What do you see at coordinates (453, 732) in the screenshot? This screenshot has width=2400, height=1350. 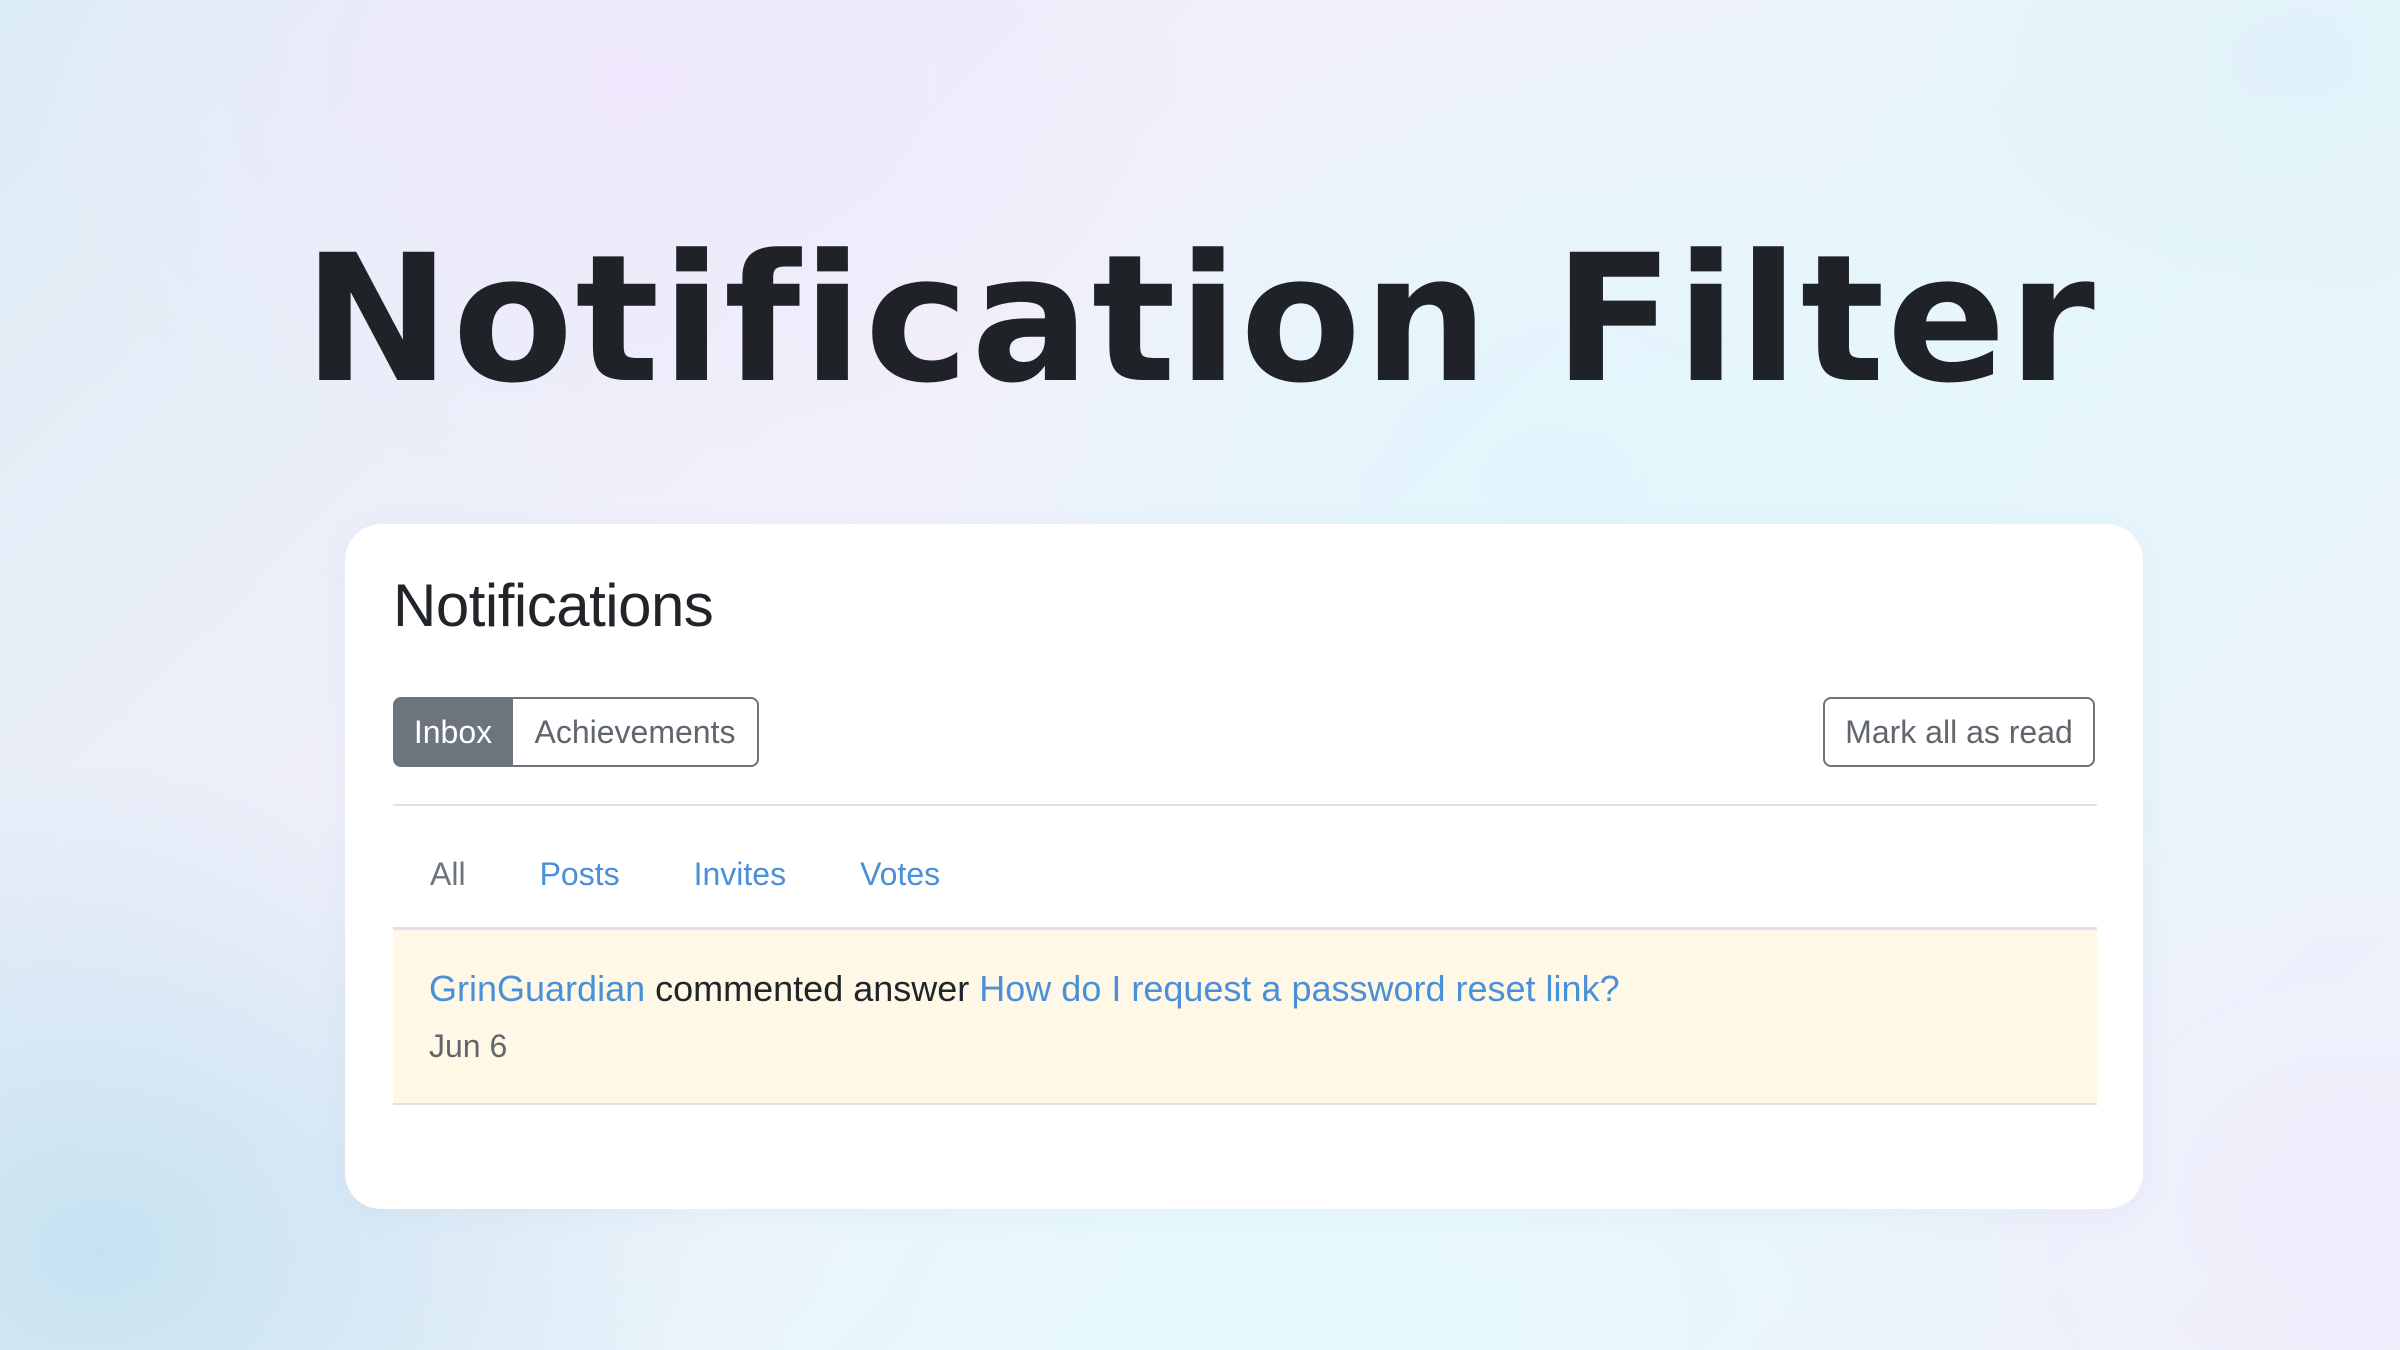 I see `tab-inbox: Inbox` at bounding box center [453, 732].